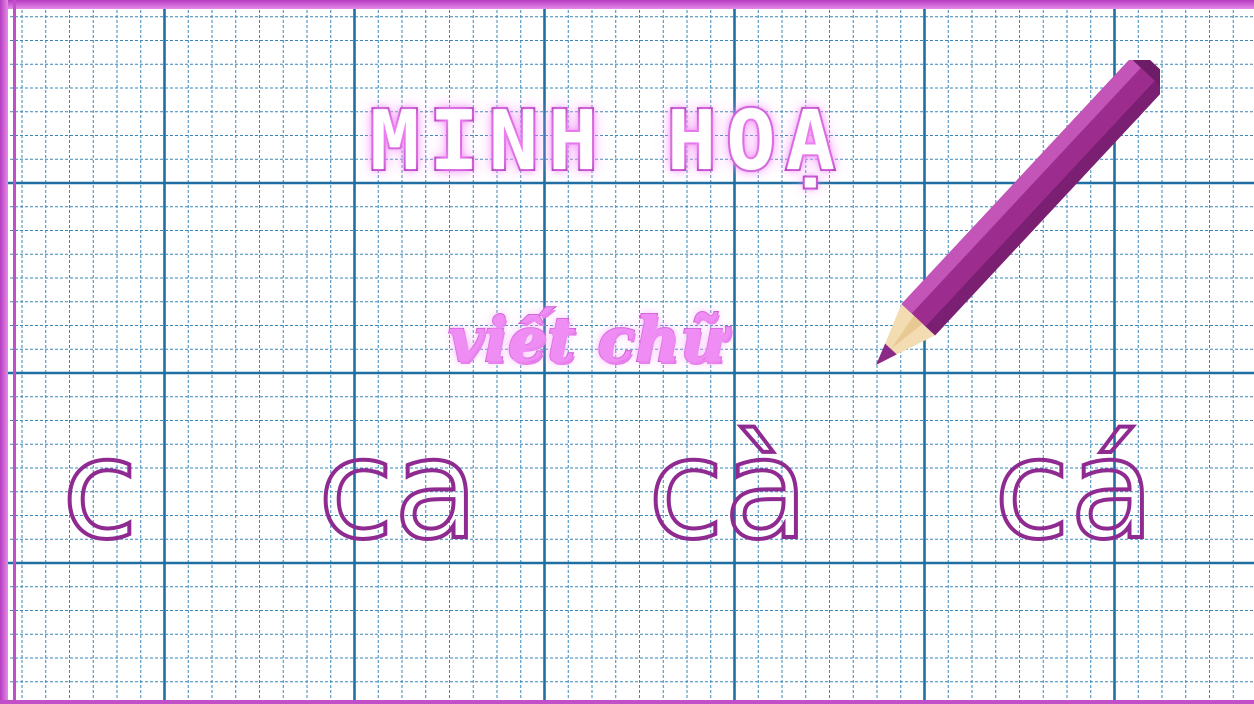 The image size is (1254, 704). I want to click on frame-left-border, so click(8, 352).